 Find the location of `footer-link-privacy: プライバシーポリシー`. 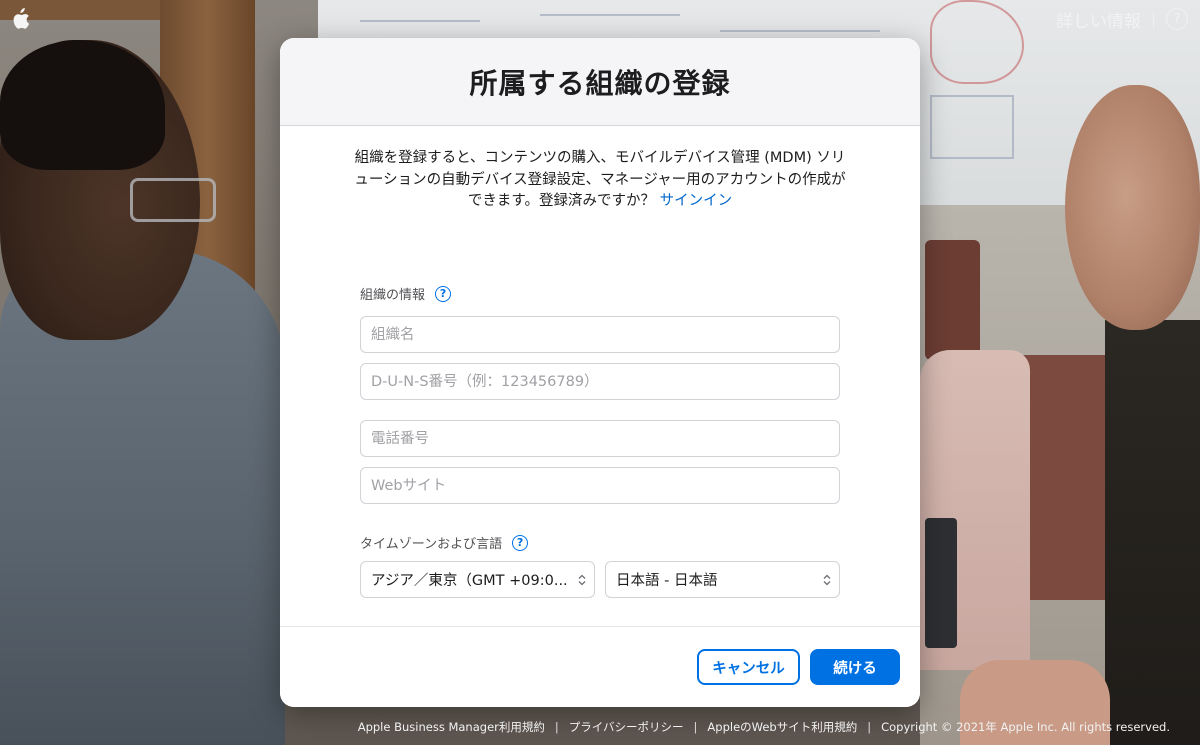

footer-link-privacy: プライバシーポリシー is located at coordinates (626, 727).